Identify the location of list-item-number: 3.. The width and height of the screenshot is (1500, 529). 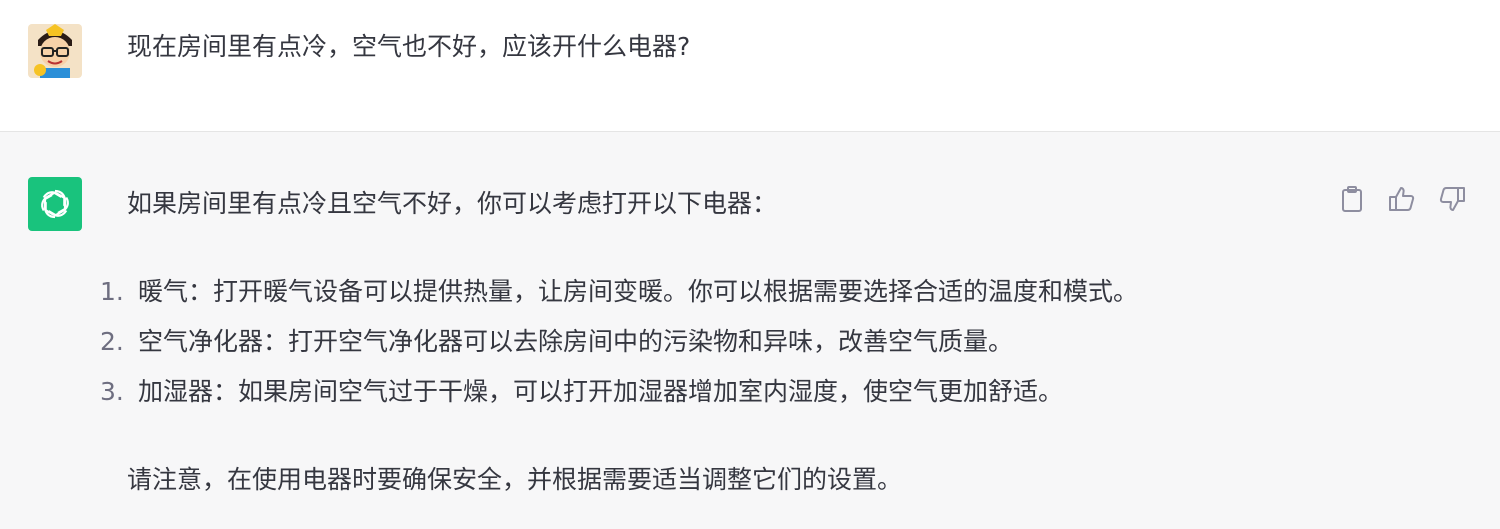
(112, 391).